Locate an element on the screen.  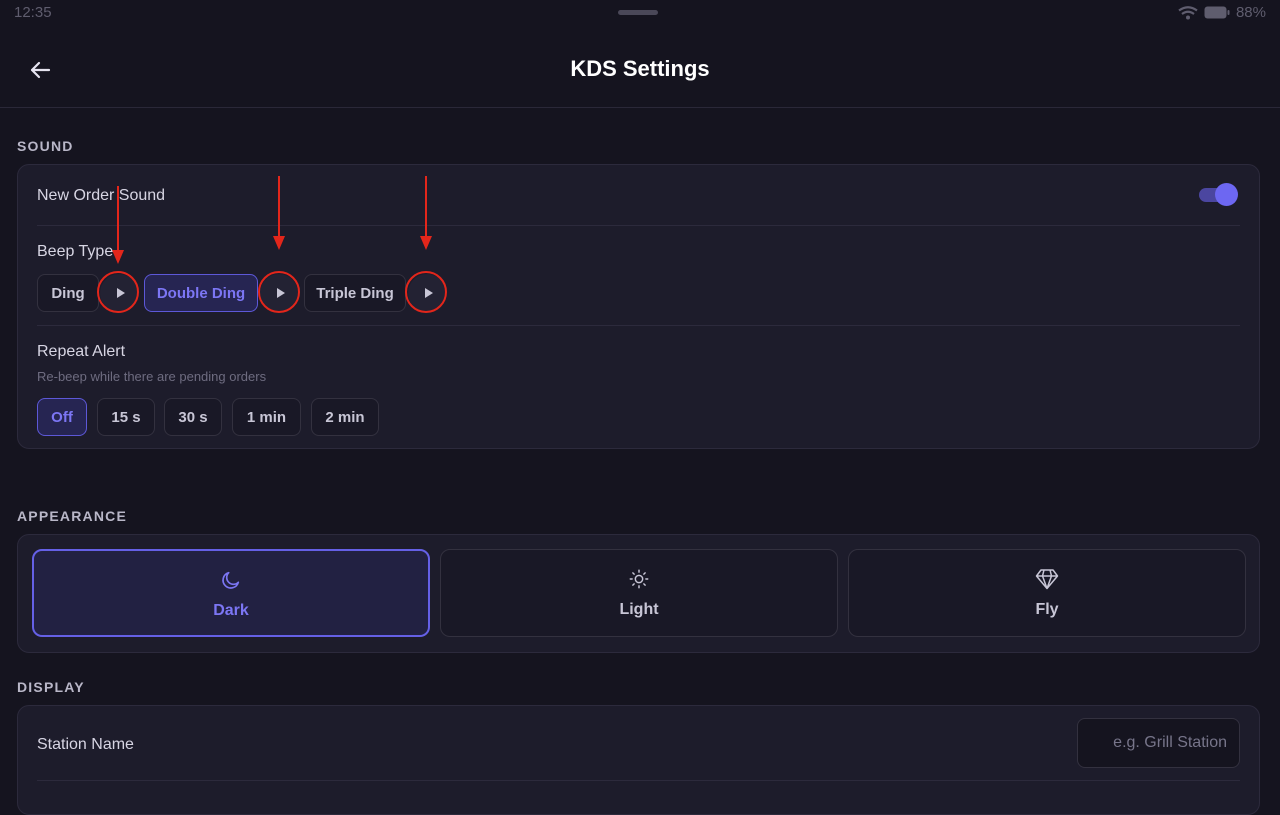
wifi-icon is located at coordinates (1188, 12).